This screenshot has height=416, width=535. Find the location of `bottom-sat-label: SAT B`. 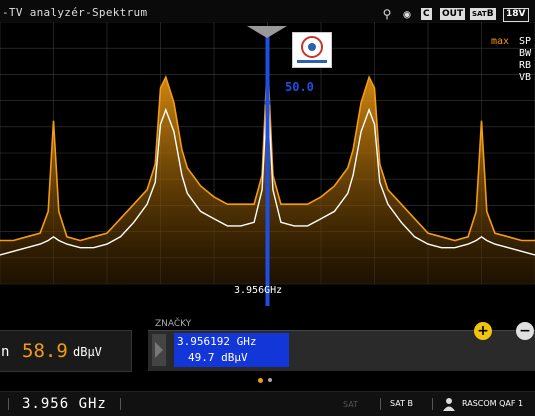

bottom-sat-label: SAT B is located at coordinates (401, 403).